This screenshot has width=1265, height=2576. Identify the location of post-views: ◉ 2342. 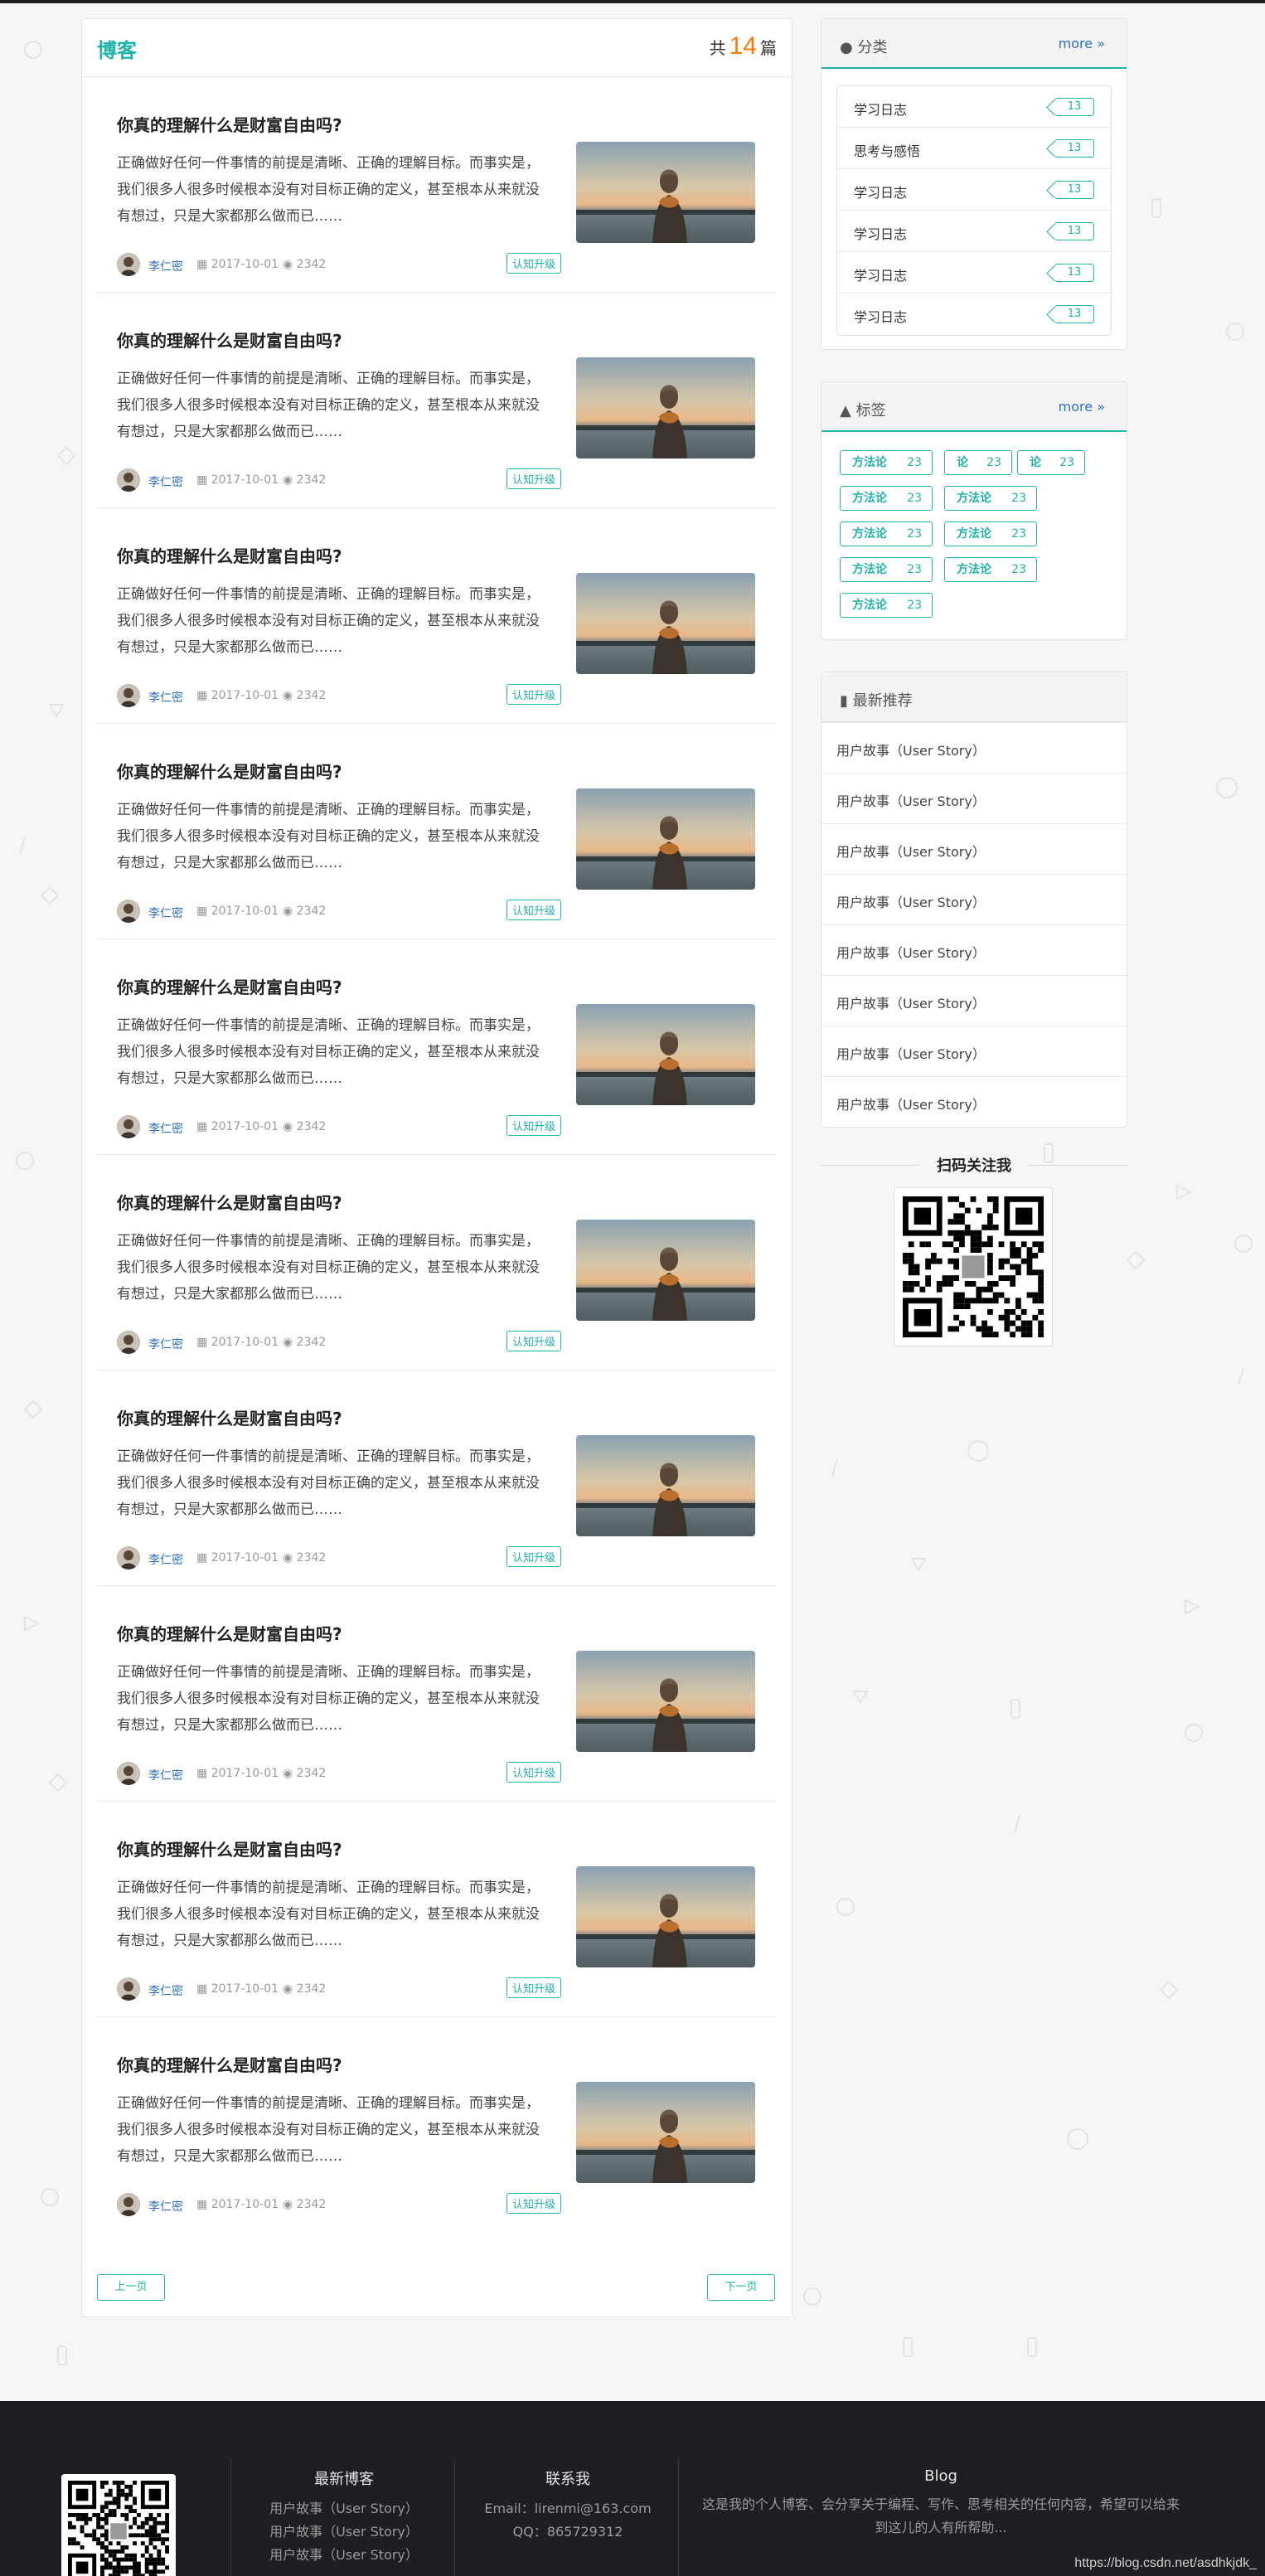
(304, 264).